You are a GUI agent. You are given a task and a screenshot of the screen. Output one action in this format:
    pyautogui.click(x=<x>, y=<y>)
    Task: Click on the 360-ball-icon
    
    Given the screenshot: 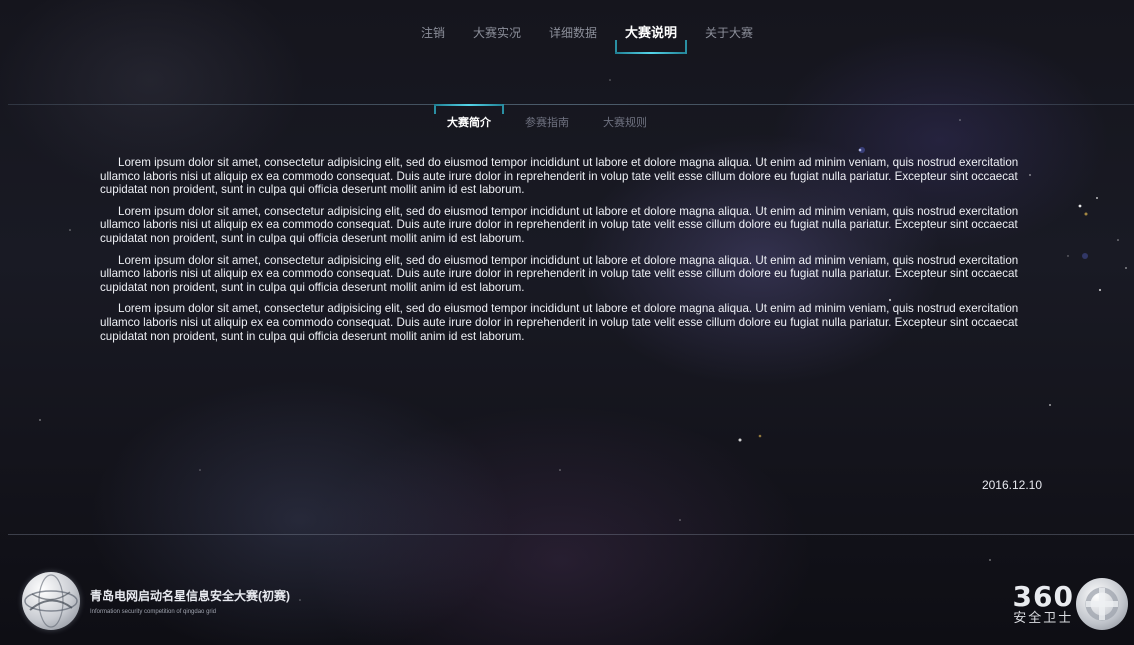 What is the action you would take?
    pyautogui.click(x=1102, y=604)
    